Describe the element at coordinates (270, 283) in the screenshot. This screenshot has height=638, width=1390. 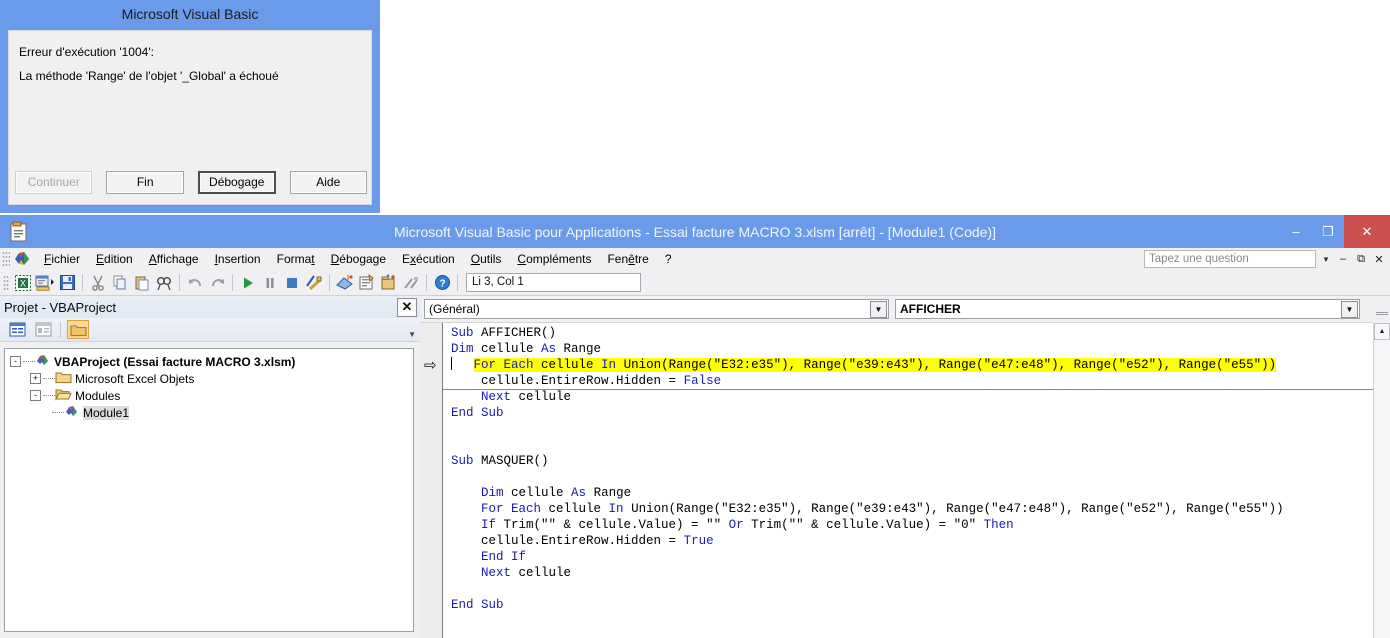
I see `break-icon` at that location.